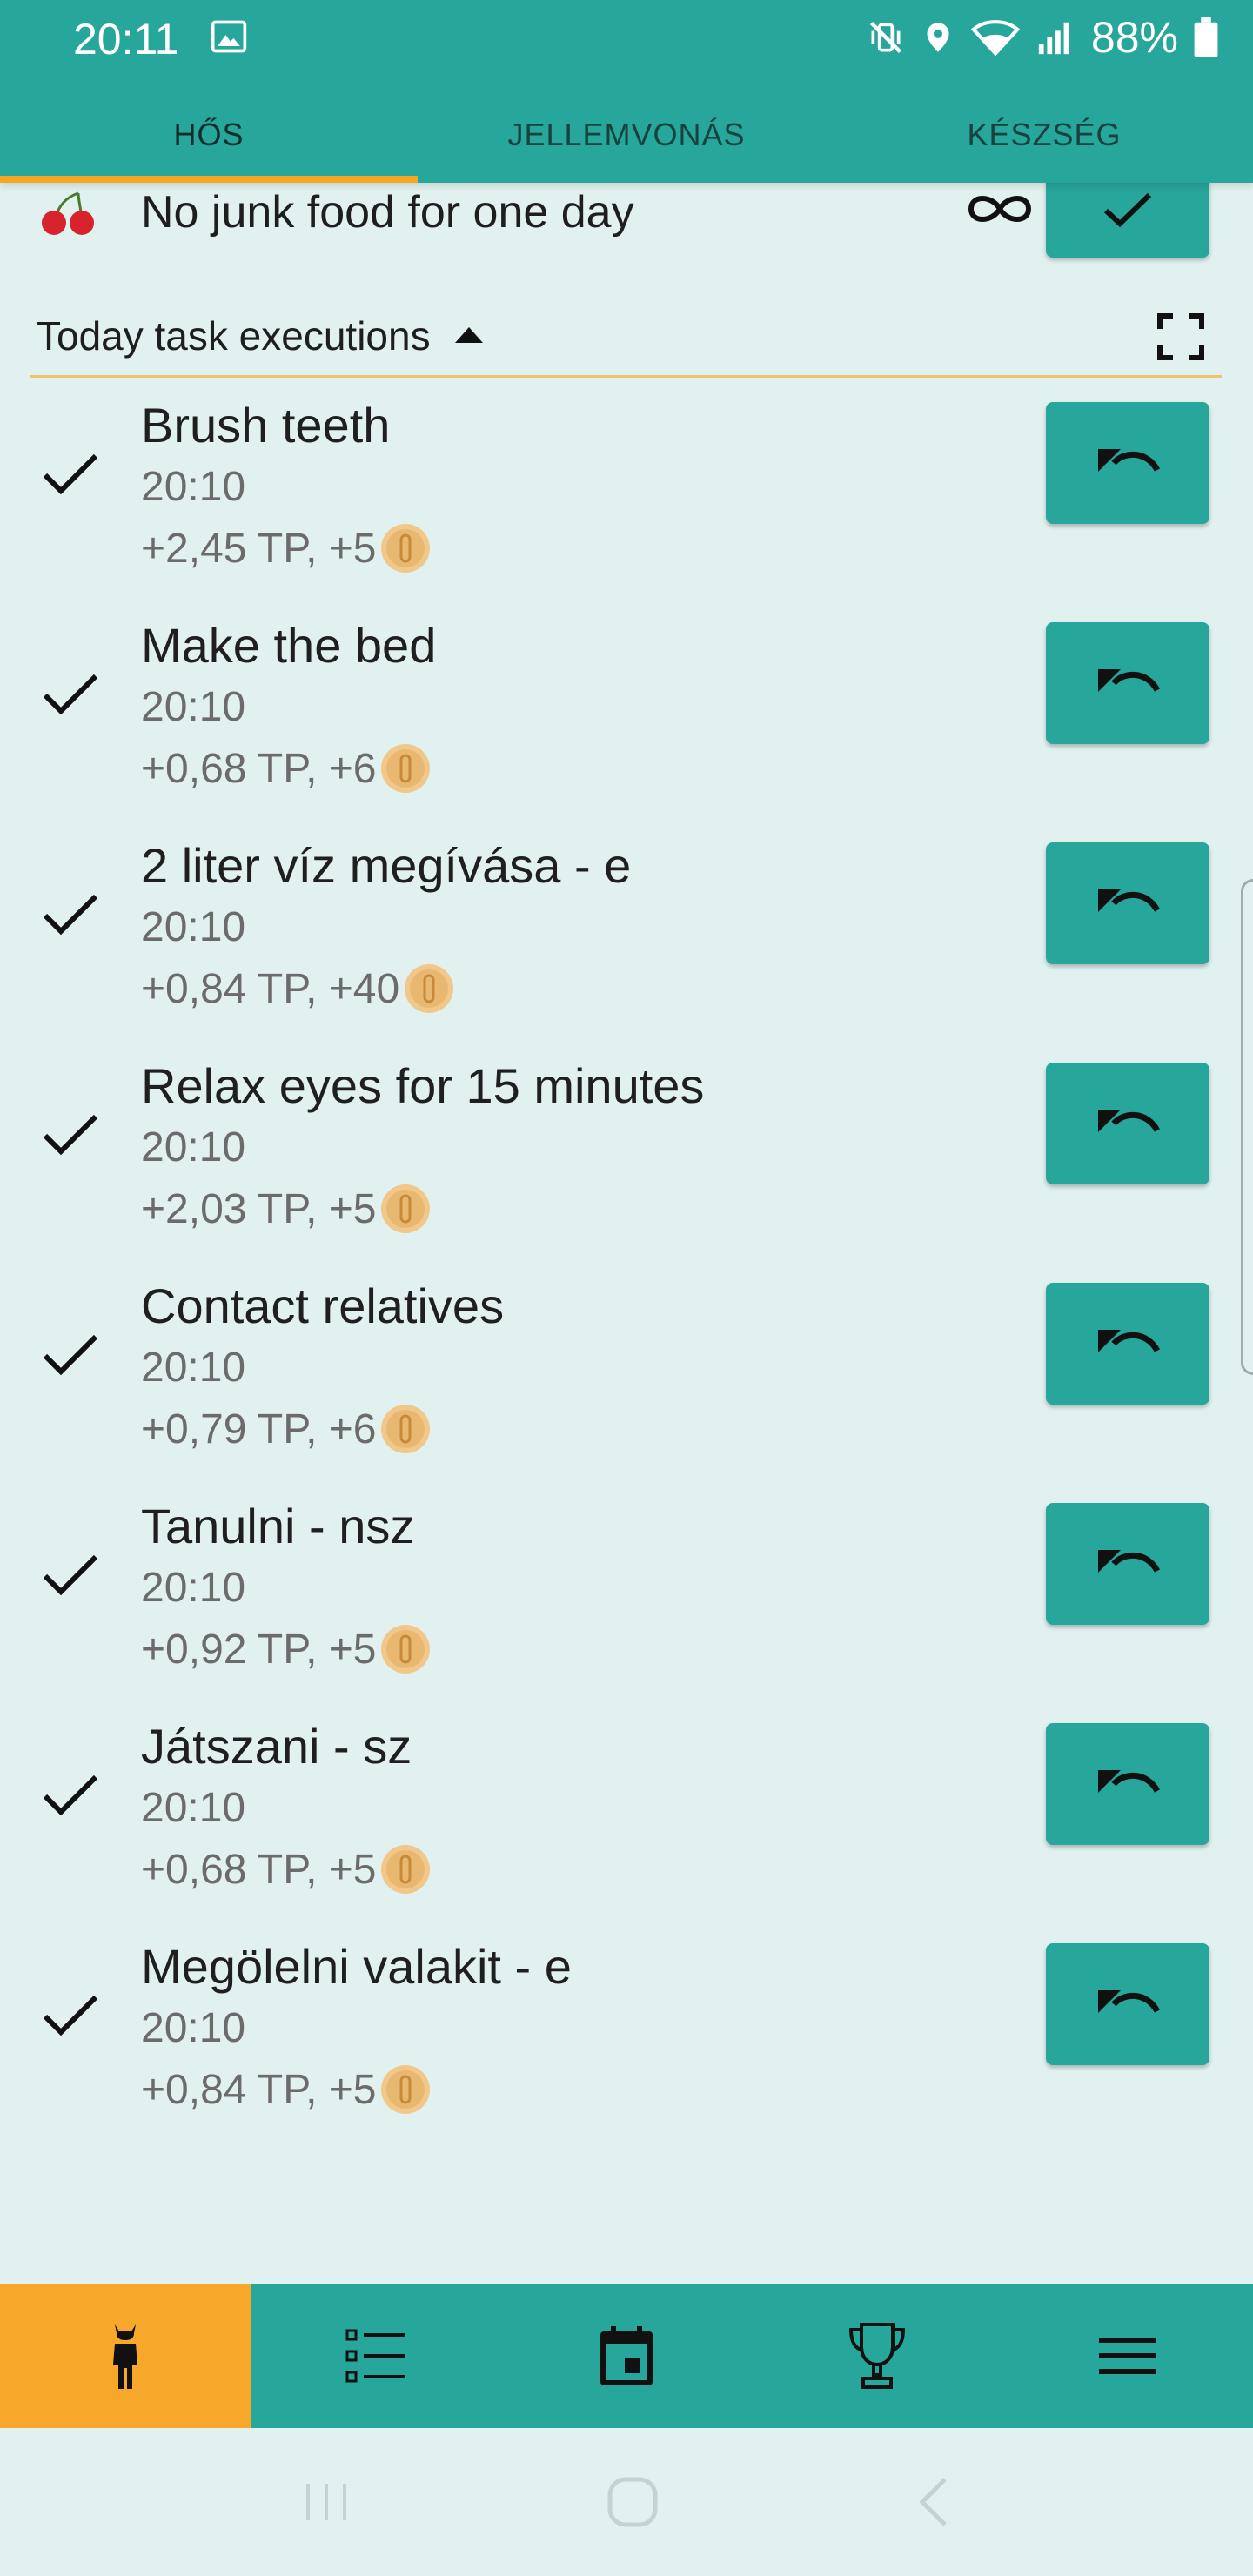 The image size is (1253, 2576). What do you see at coordinates (276, 1747) in the screenshot?
I see `task-name: Játszani - sz` at bounding box center [276, 1747].